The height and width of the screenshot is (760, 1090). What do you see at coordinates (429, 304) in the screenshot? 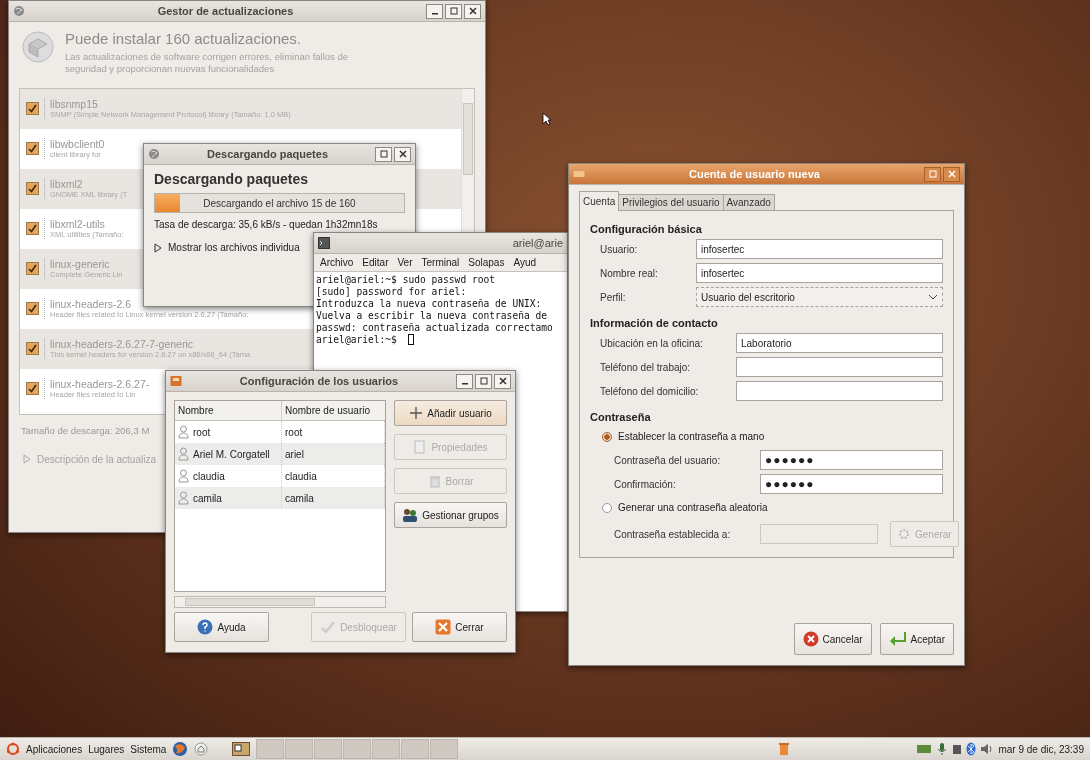
I see `terminal-line: Introduzca la nueva contraseña de UNIX:` at bounding box center [429, 304].